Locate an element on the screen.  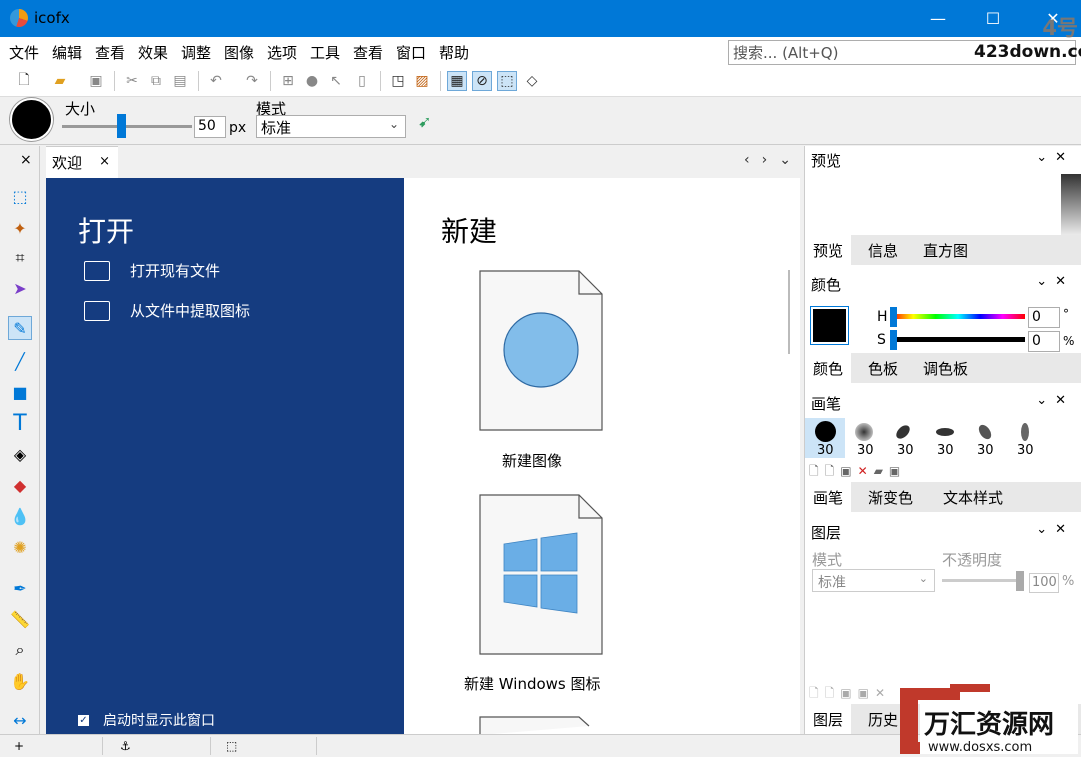
blur-drop-icon: 💧 is located at coordinates (20, 516).